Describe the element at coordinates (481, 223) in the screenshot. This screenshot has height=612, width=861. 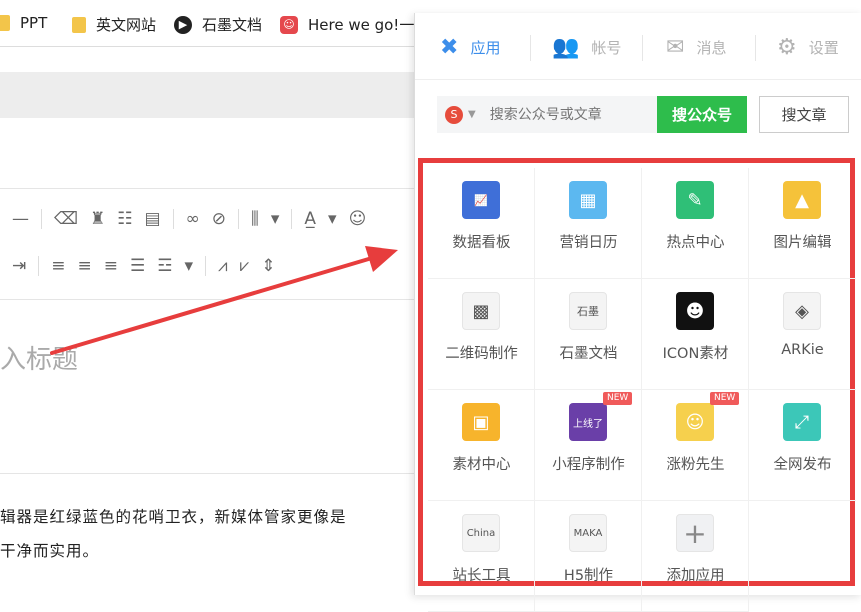
I see `app-item: 📈 数据看板` at that location.